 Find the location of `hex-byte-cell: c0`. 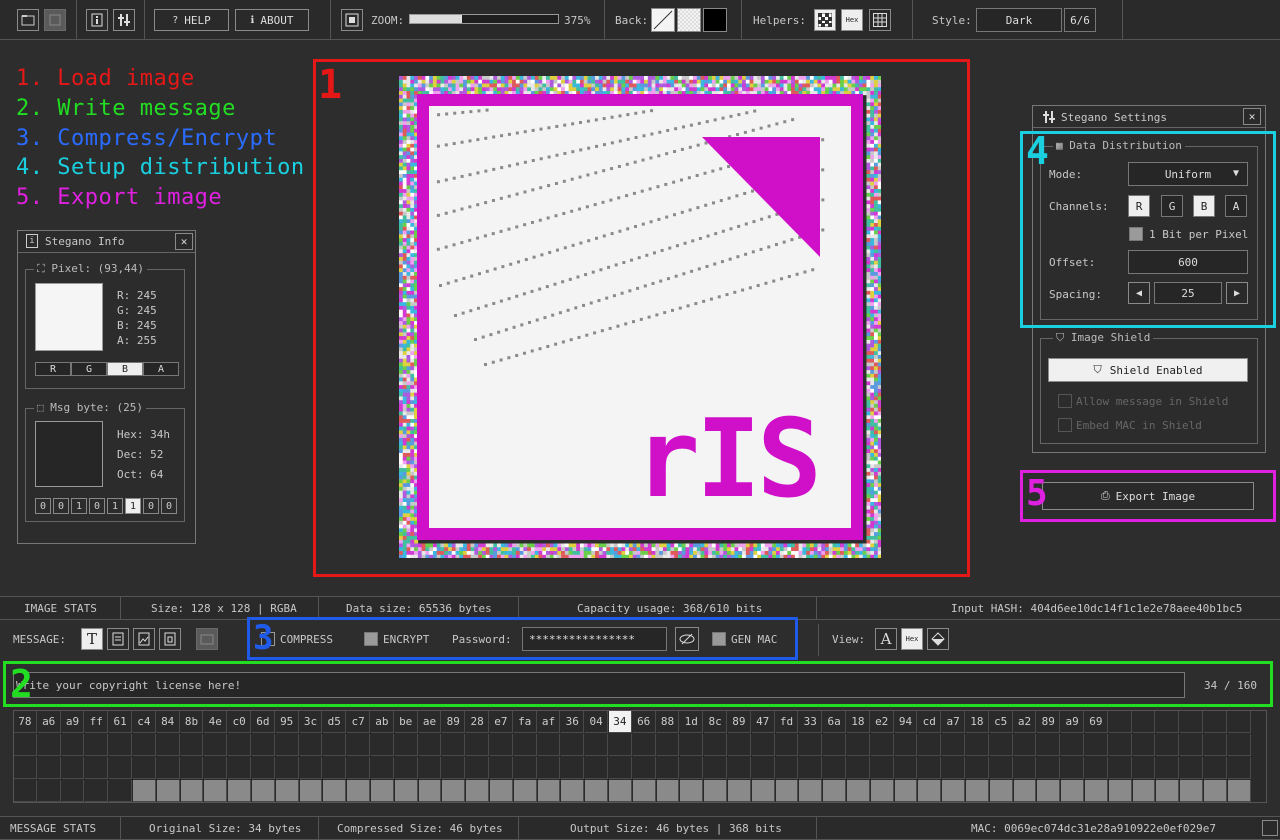

hex-byte-cell: c0 is located at coordinates (239, 722).